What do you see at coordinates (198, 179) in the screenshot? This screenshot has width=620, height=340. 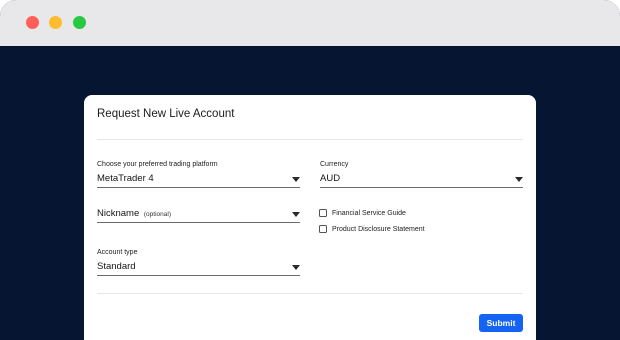 I see `platform-select: MetaTrader 4` at bounding box center [198, 179].